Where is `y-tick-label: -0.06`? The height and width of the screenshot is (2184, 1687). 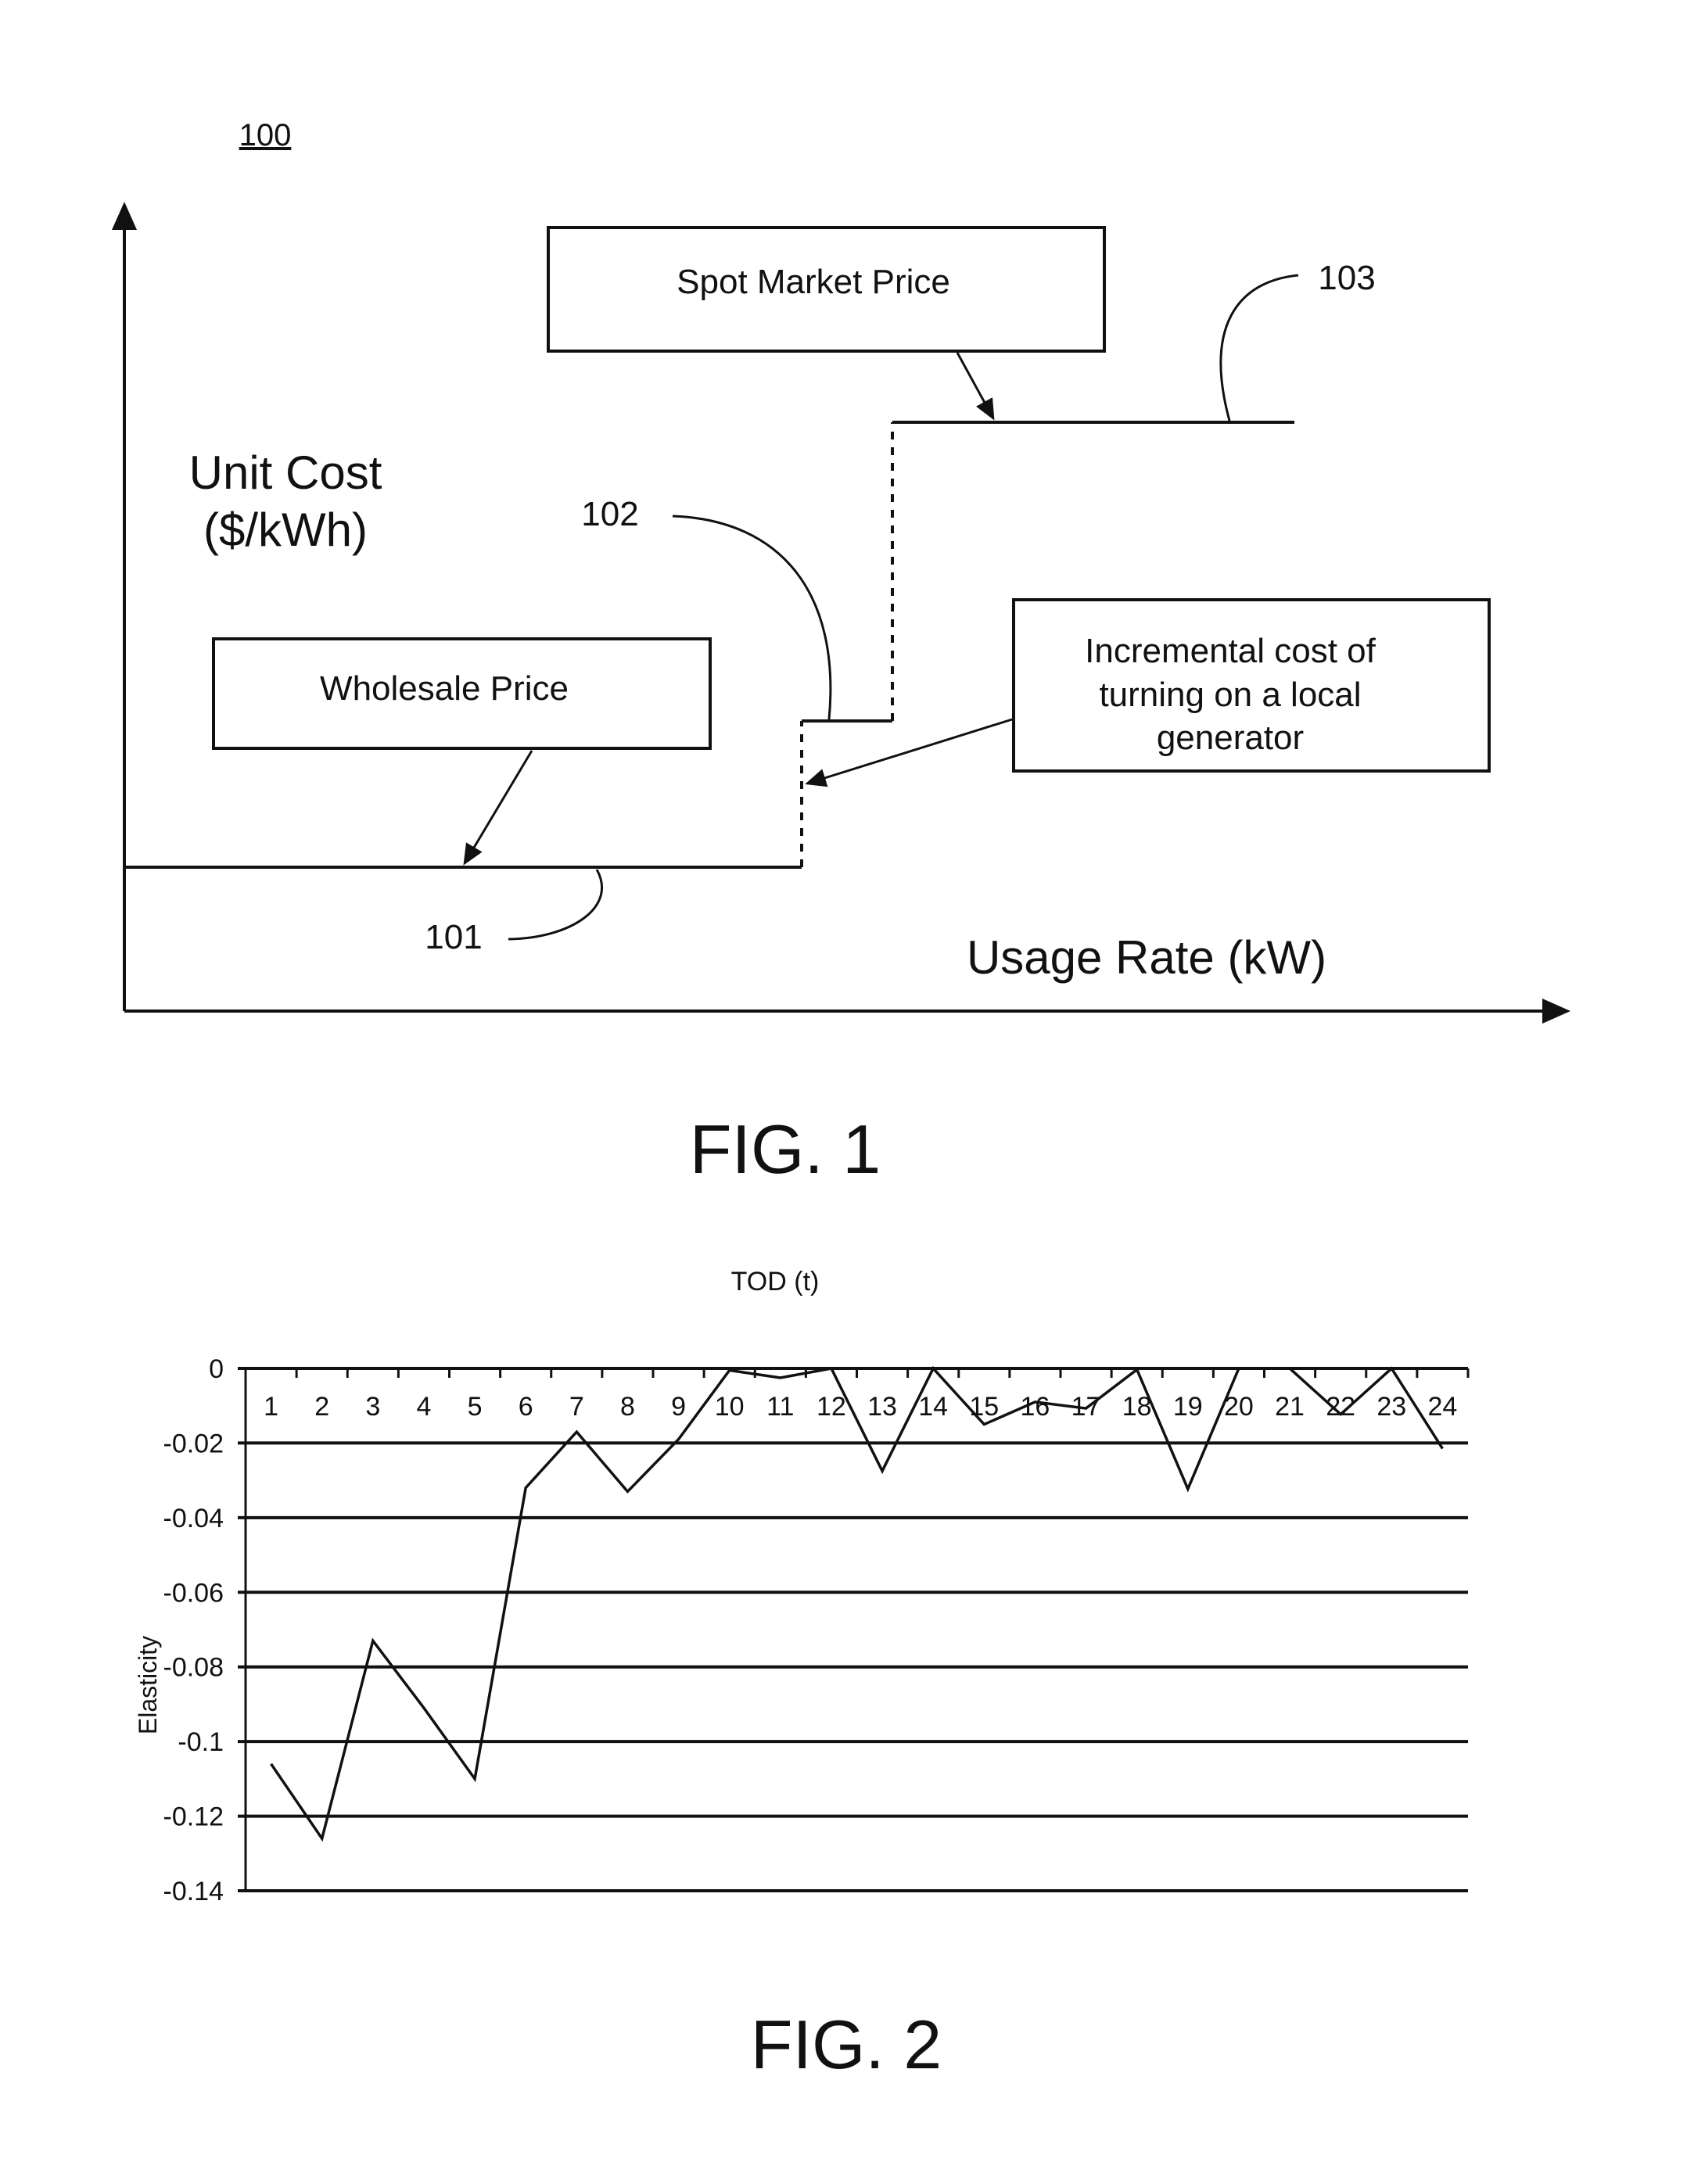
y-tick-label: -0.06 is located at coordinates (193, 1593).